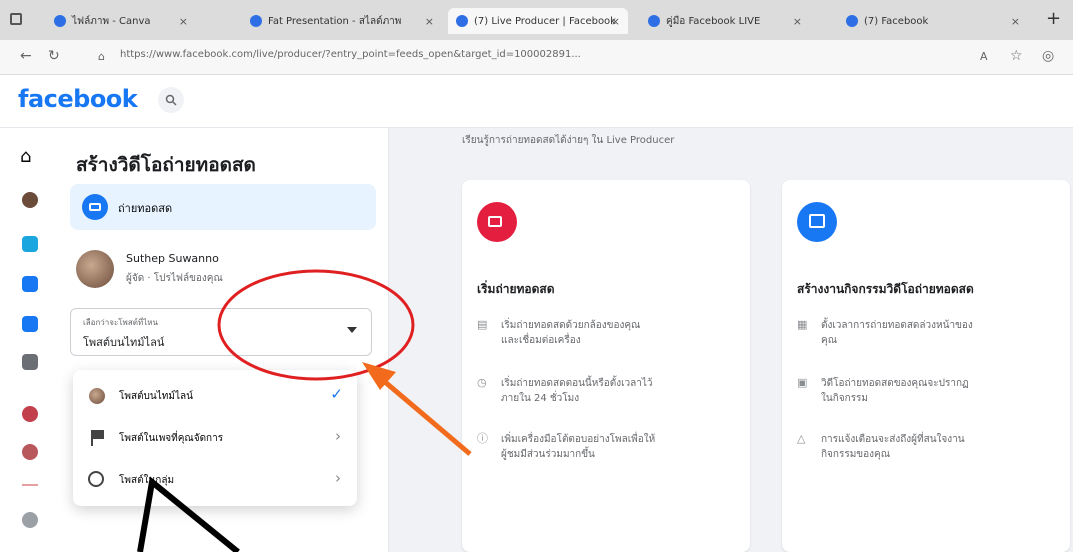 The width and height of the screenshot is (1073, 552). Describe the element at coordinates (145, 208) in the screenshot. I see `live-mode-label: ถ่ายทอดสด` at that location.